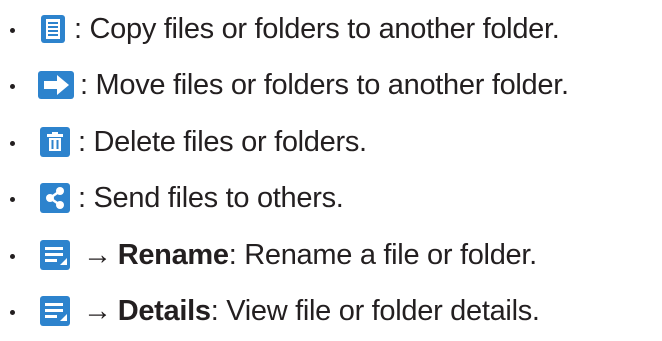 This screenshot has width=662, height=341. Describe the element at coordinates (375, 311) in the screenshot. I see `details-description: : View file or folder details.` at that location.